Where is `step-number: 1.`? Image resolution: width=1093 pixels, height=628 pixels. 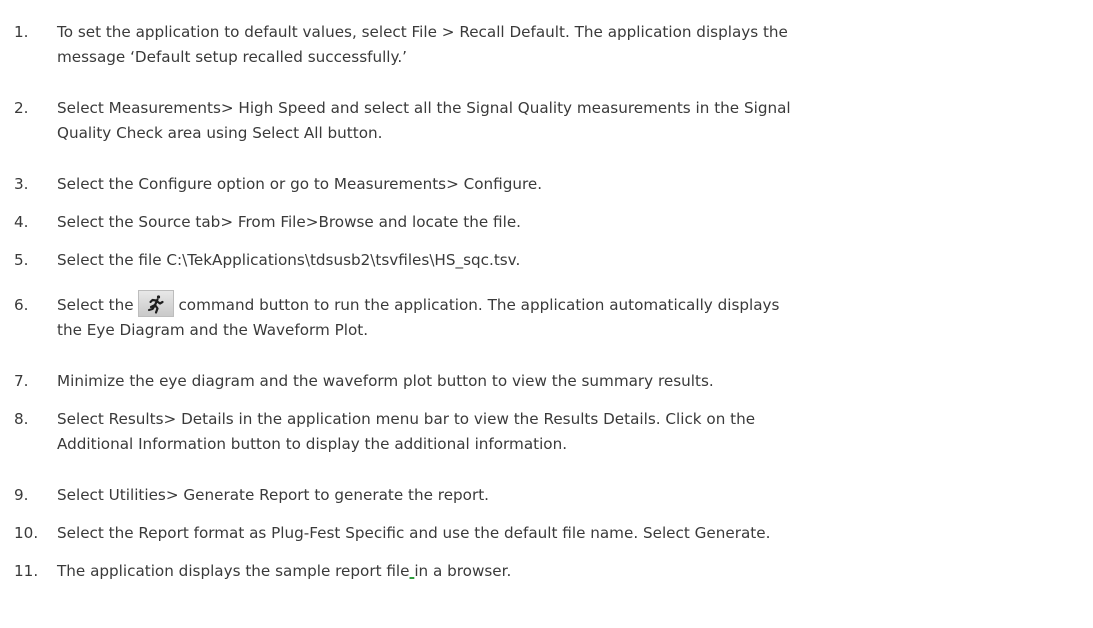 step-number: 1. is located at coordinates (21, 32).